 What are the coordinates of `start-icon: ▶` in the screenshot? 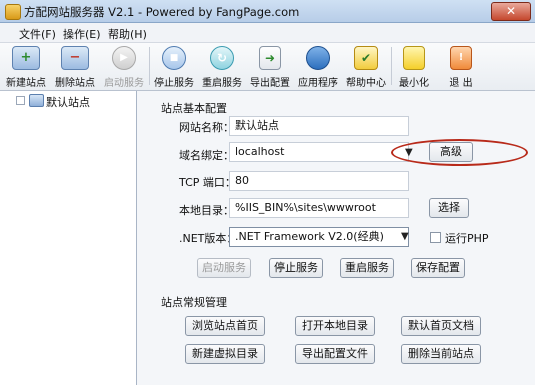 It's located at (124, 58).